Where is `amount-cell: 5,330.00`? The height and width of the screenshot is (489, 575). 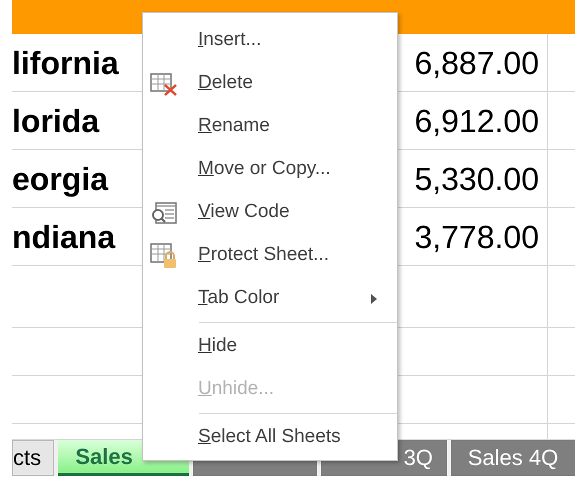 amount-cell: 5,330.00 is located at coordinates (476, 178).